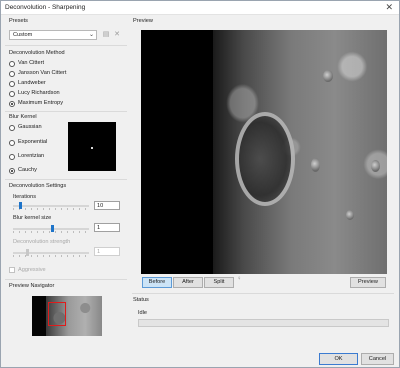 The height and width of the screenshot is (368, 400). I want to click on blur-size-value: 1, so click(99, 228).